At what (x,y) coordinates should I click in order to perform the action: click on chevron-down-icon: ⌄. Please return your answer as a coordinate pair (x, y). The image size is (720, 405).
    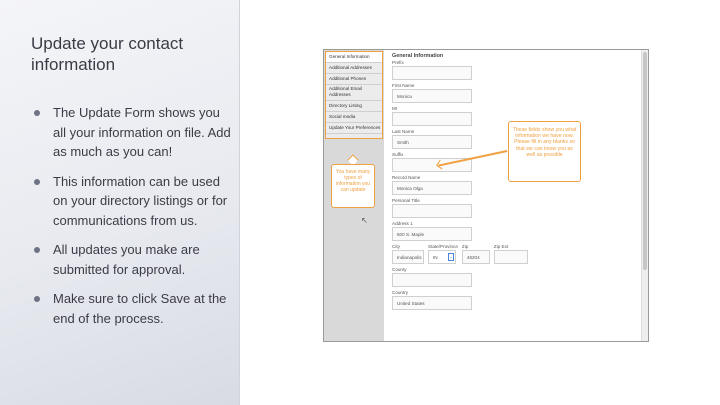
    Looking at the image, I should click on (451, 257).